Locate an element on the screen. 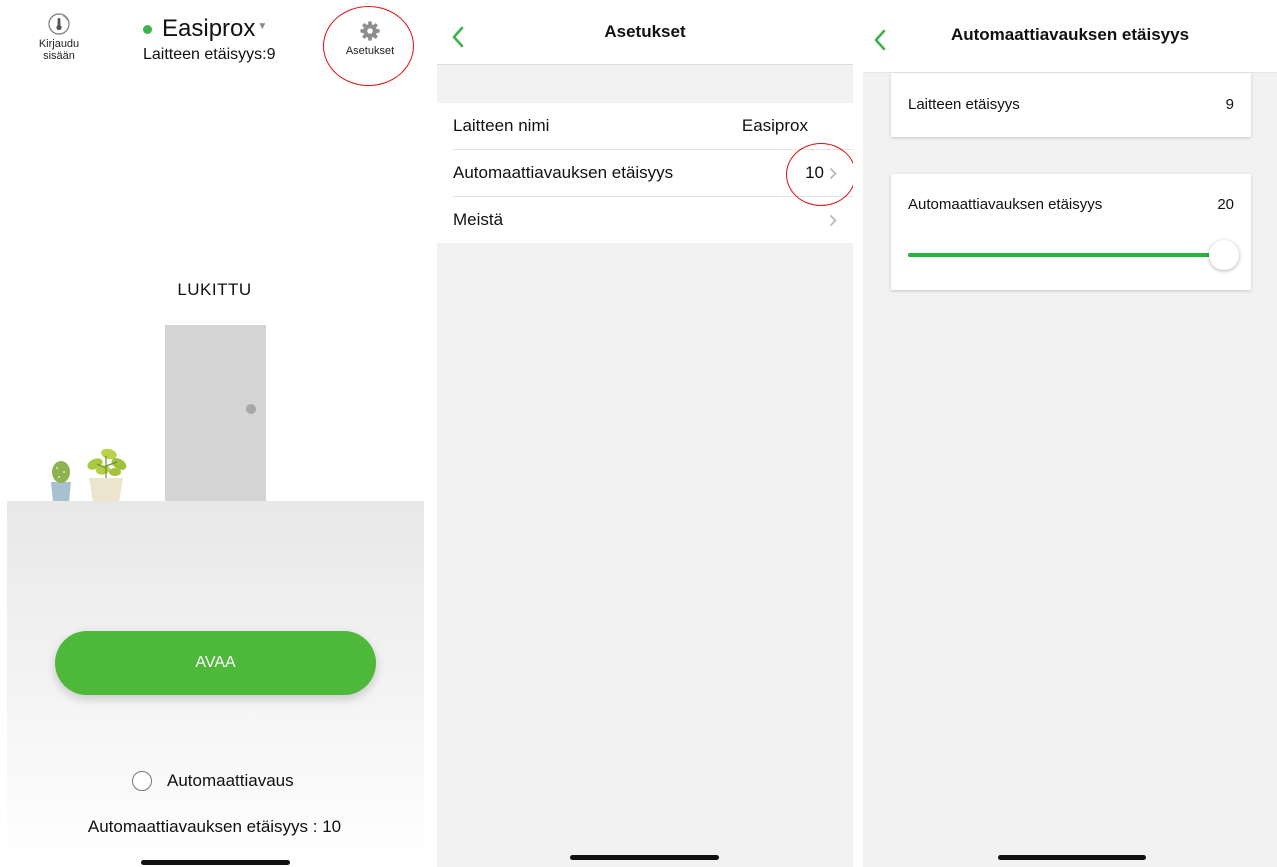 This screenshot has height=867, width=1277. list-item-label: Meistä is located at coordinates (478, 219).